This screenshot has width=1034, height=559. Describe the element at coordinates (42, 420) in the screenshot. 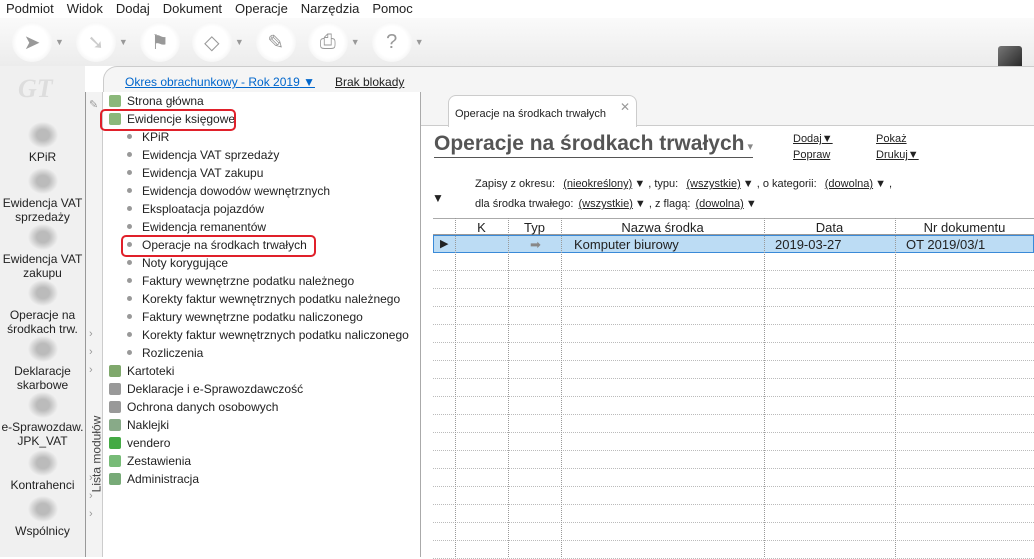

I see `nav-jpk: e-Sprawozdaw. JPK_VAT` at that location.